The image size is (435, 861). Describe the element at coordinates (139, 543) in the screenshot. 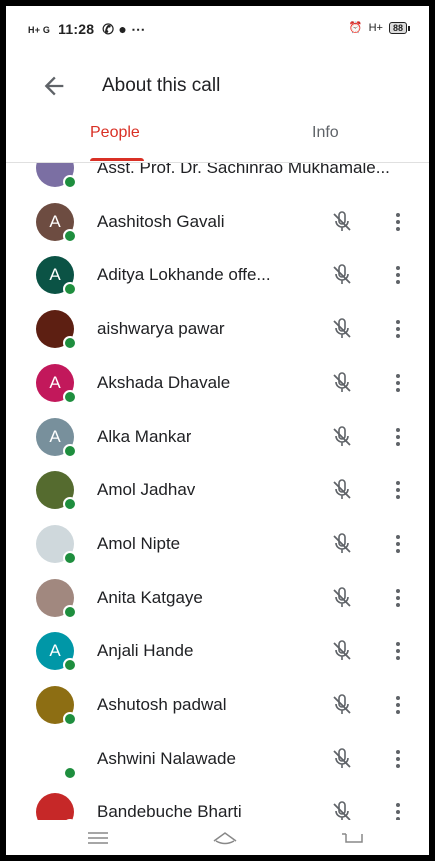

I see `participant-name: Amol Nipte` at that location.